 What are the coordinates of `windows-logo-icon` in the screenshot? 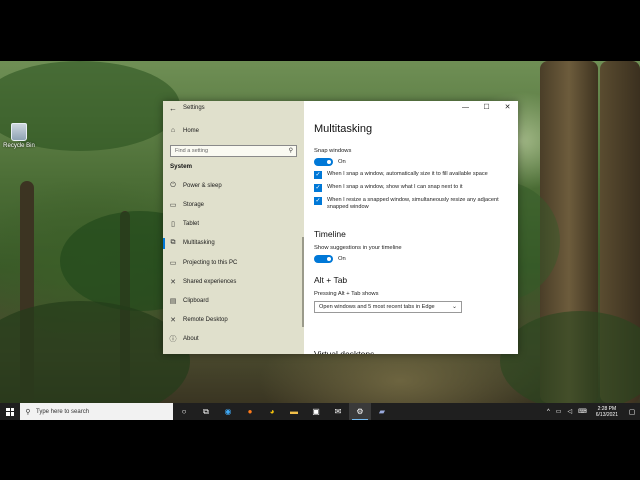 It's located at (10, 411).